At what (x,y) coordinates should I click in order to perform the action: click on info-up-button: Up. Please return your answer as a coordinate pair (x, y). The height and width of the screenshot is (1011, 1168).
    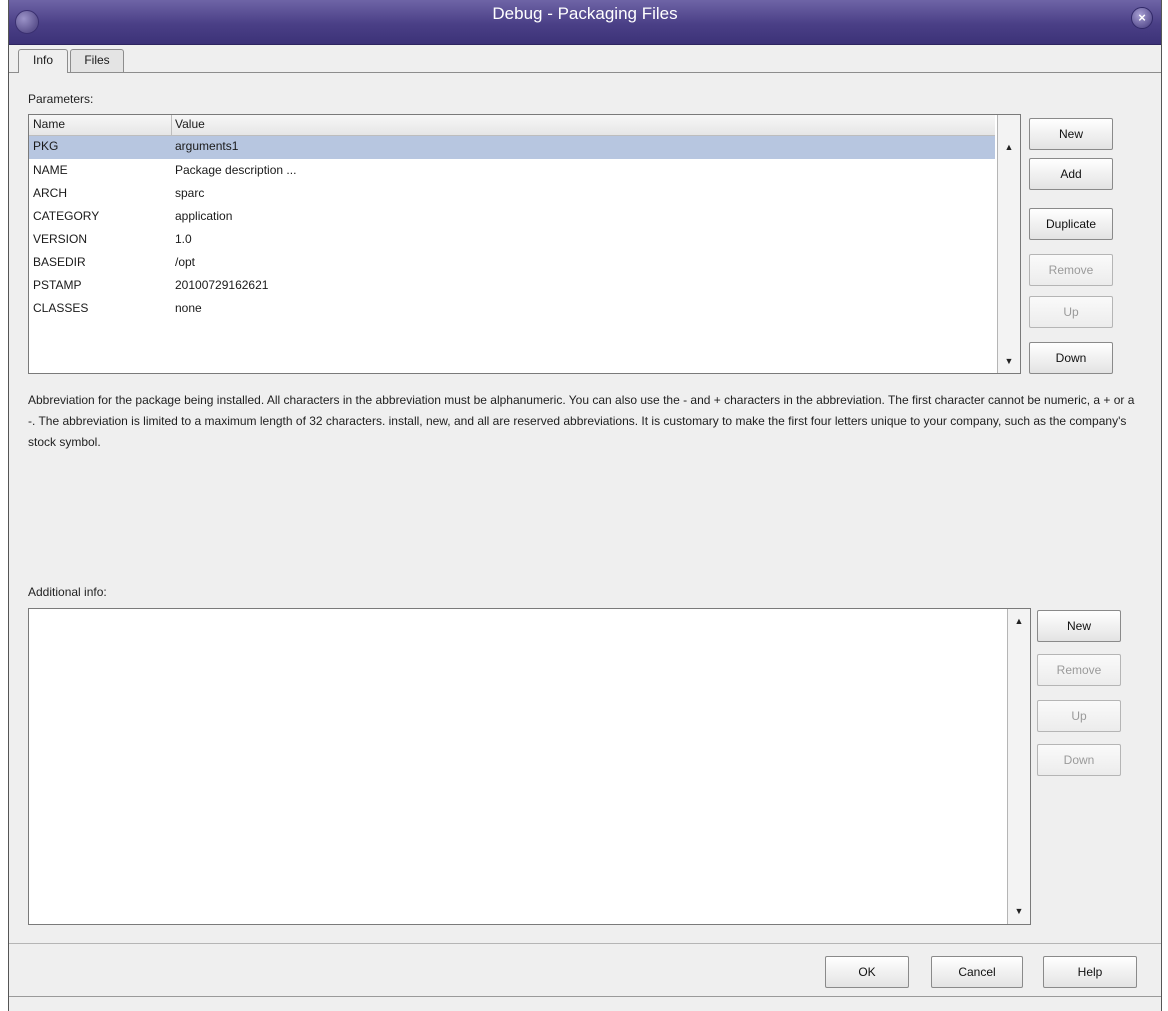
    Looking at the image, I should click on (1079, 716).